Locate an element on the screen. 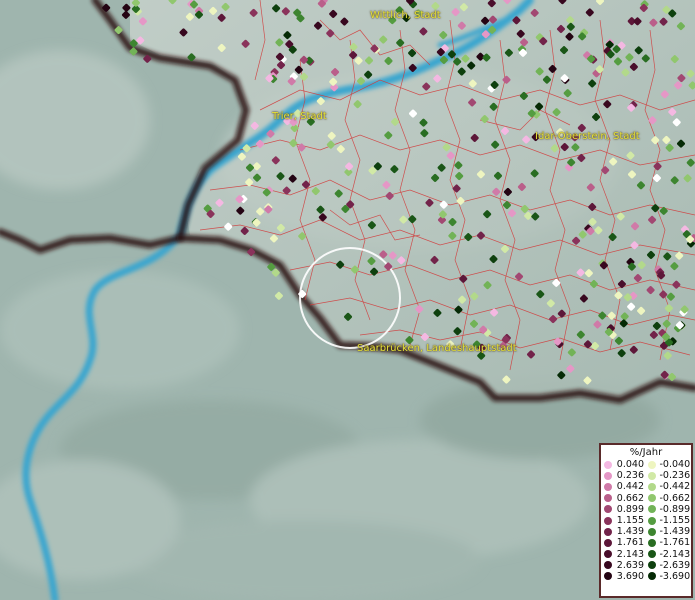 This screenshot has height=600, width=695. legend-value: -0.040 is located at coordinates (675, 465).